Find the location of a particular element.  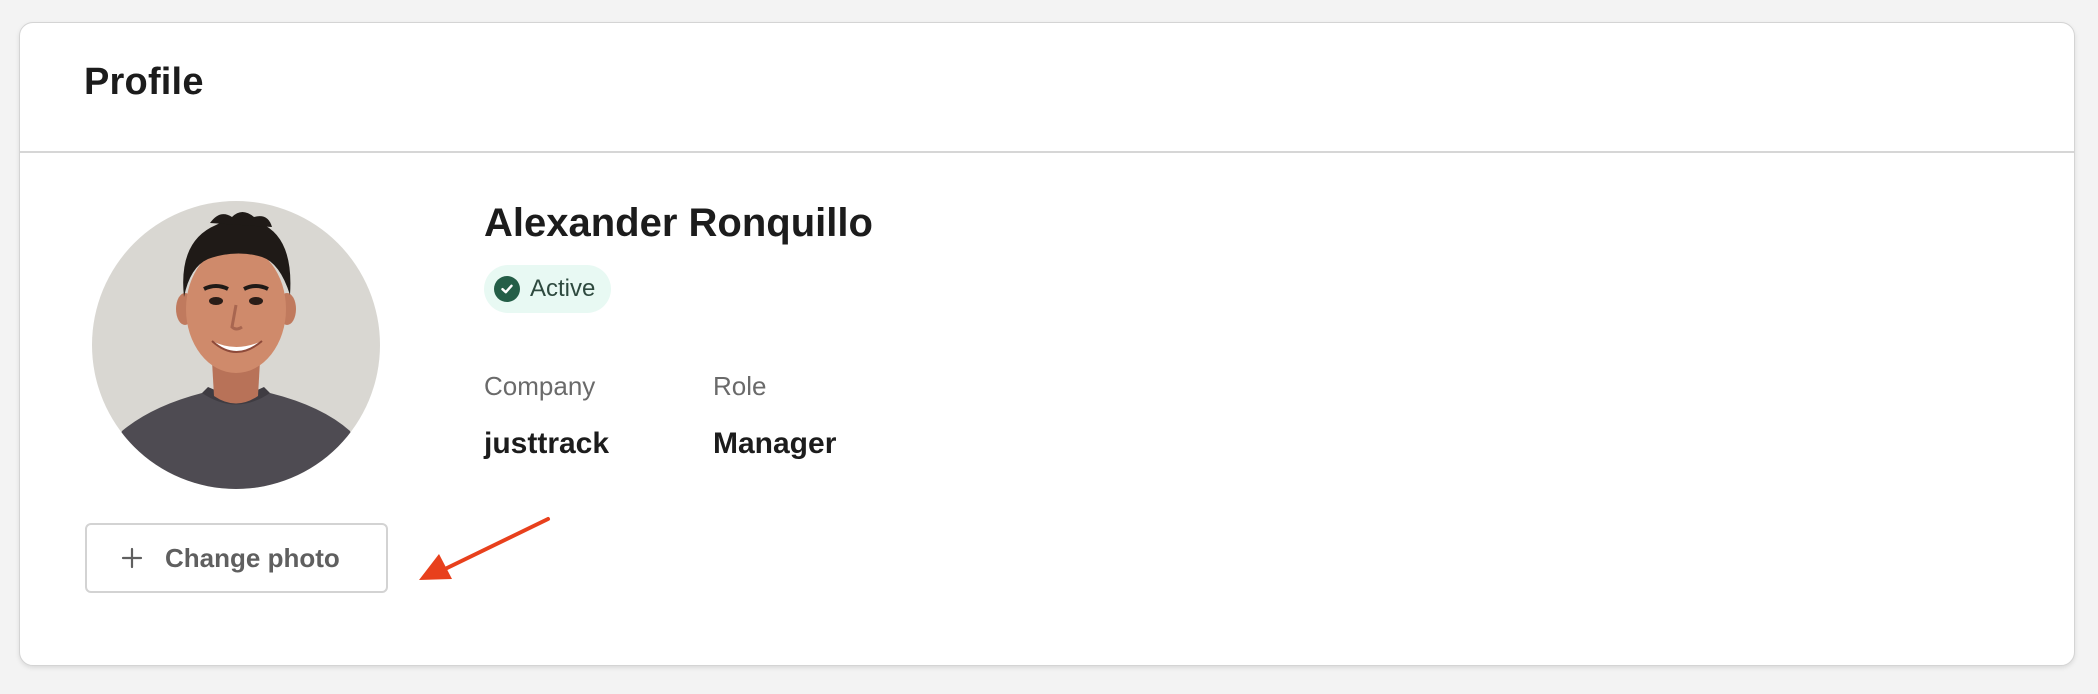

role-label: Role is located at coordinates (740, 386).